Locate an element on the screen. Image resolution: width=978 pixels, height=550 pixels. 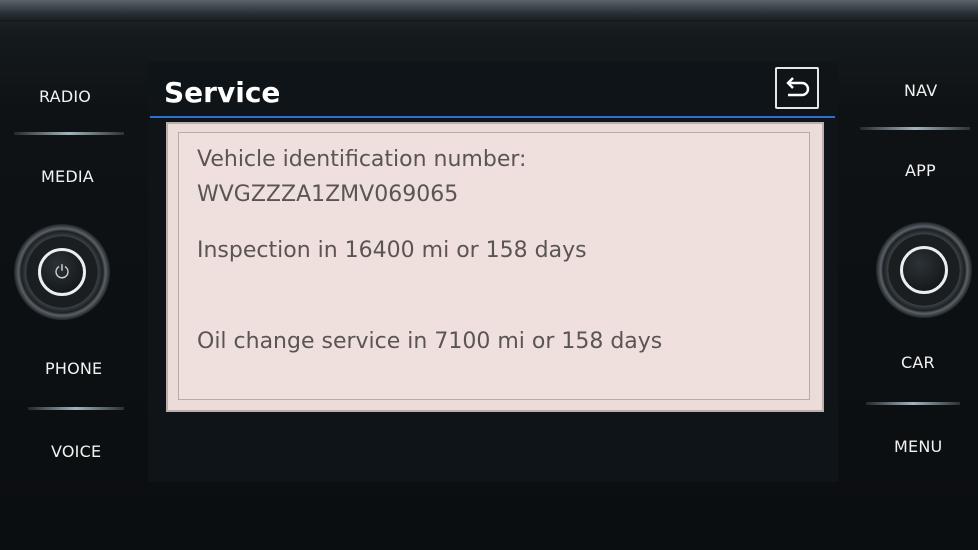
back-button is located at coordinates (797, 88).